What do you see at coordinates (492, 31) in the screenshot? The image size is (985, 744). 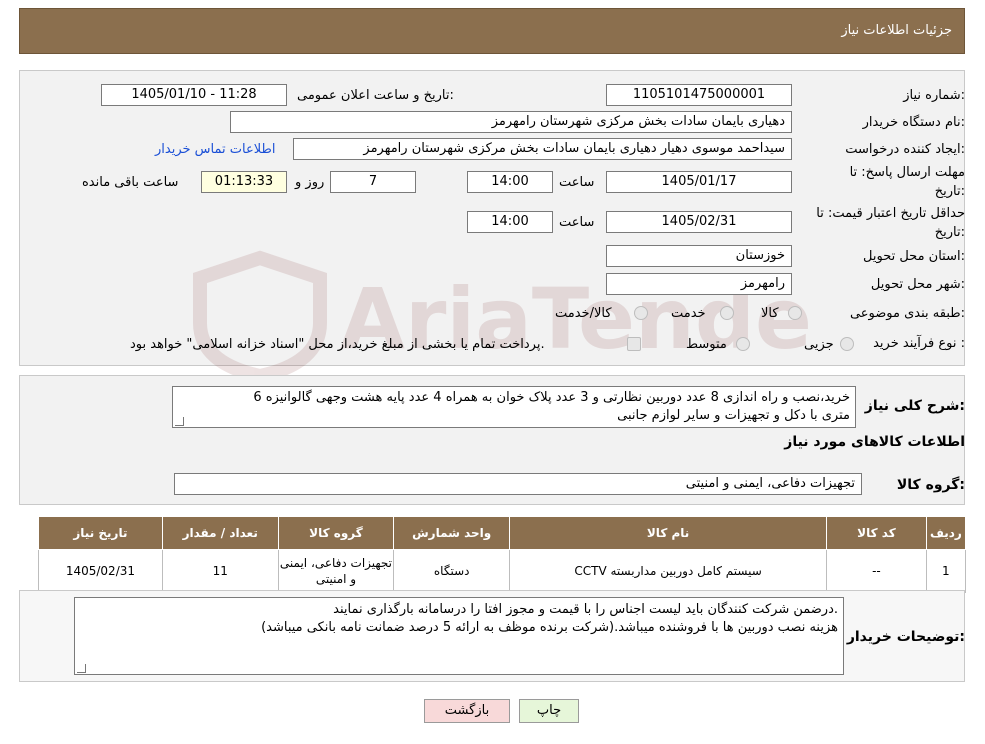 I see `page-header: جزئیات اطلاعات نیاز` at bounding box center [492, 31].